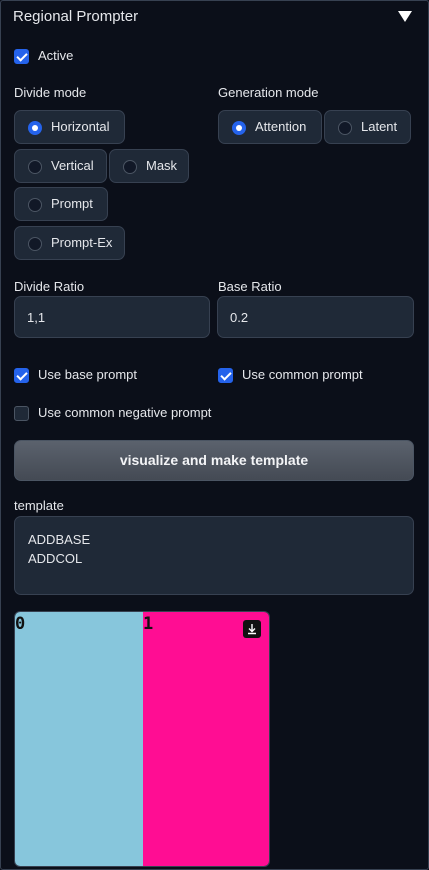 The image size is (429, 870). Describe the element at coordinates (50, 92) in the screenshot. I see `divide-mode-label: Divide mode` at that location.